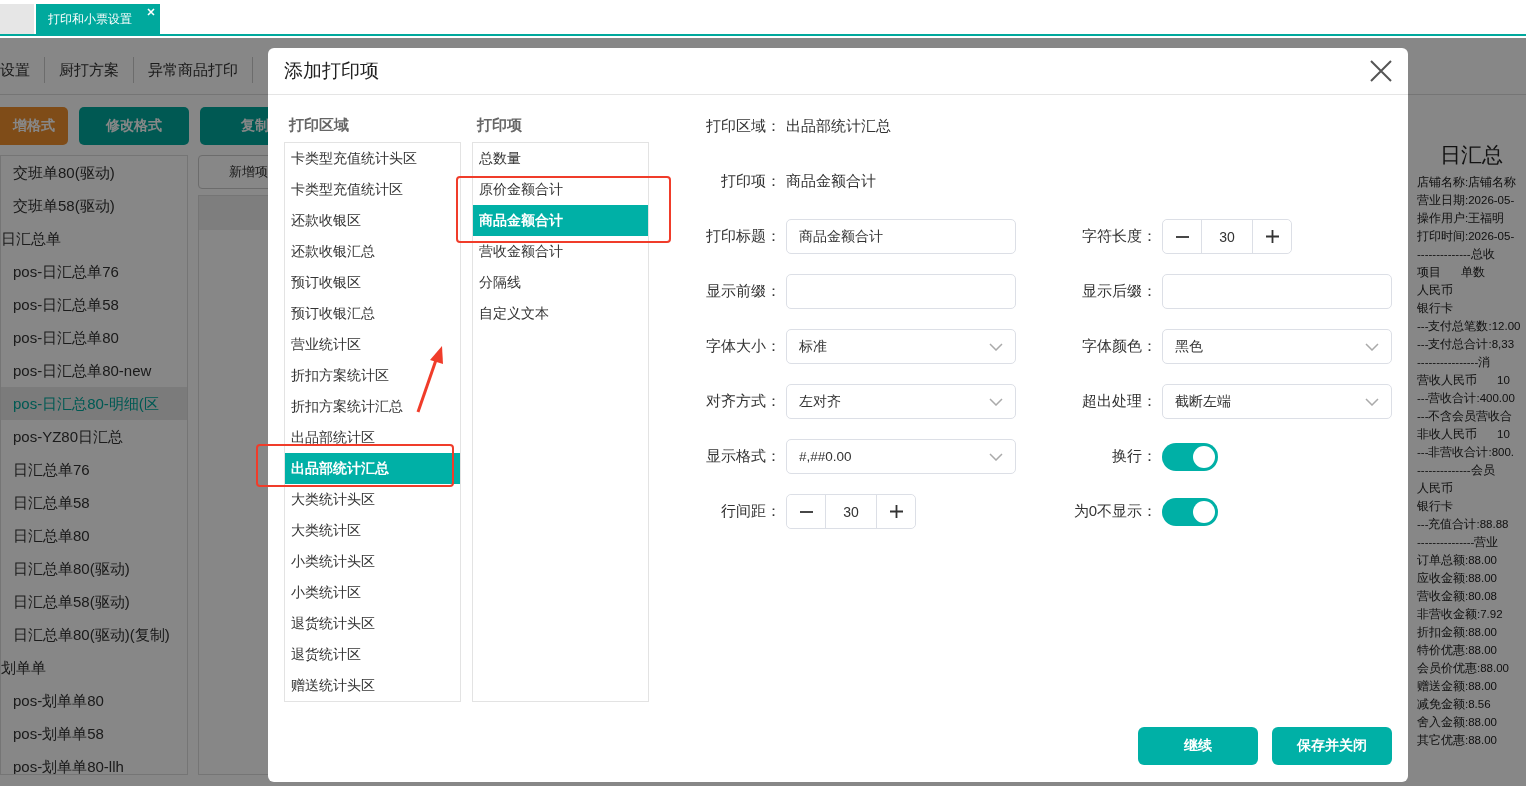 The image size is (1526, 786). Describe the element at coordinates (1457, 740) in the screenshot. I see `receipt-line: 其它优惠:88.00` at that location.